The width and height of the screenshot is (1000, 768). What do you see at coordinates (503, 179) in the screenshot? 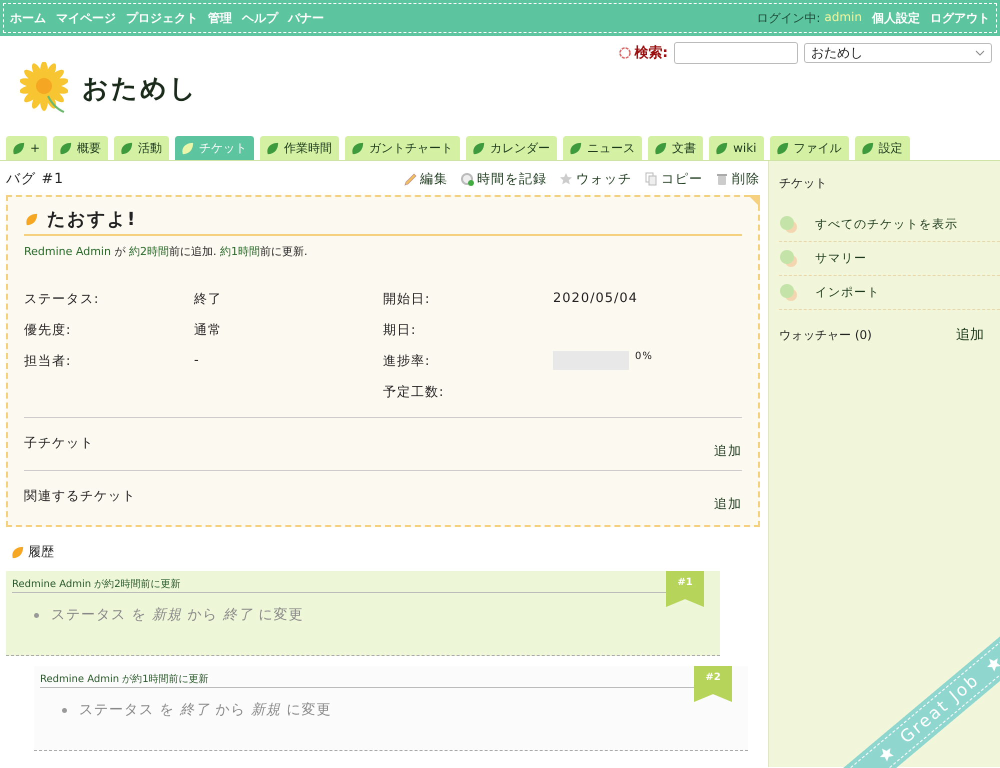
I see `action-link: 時間を記録` at bounding box center [503, 179].